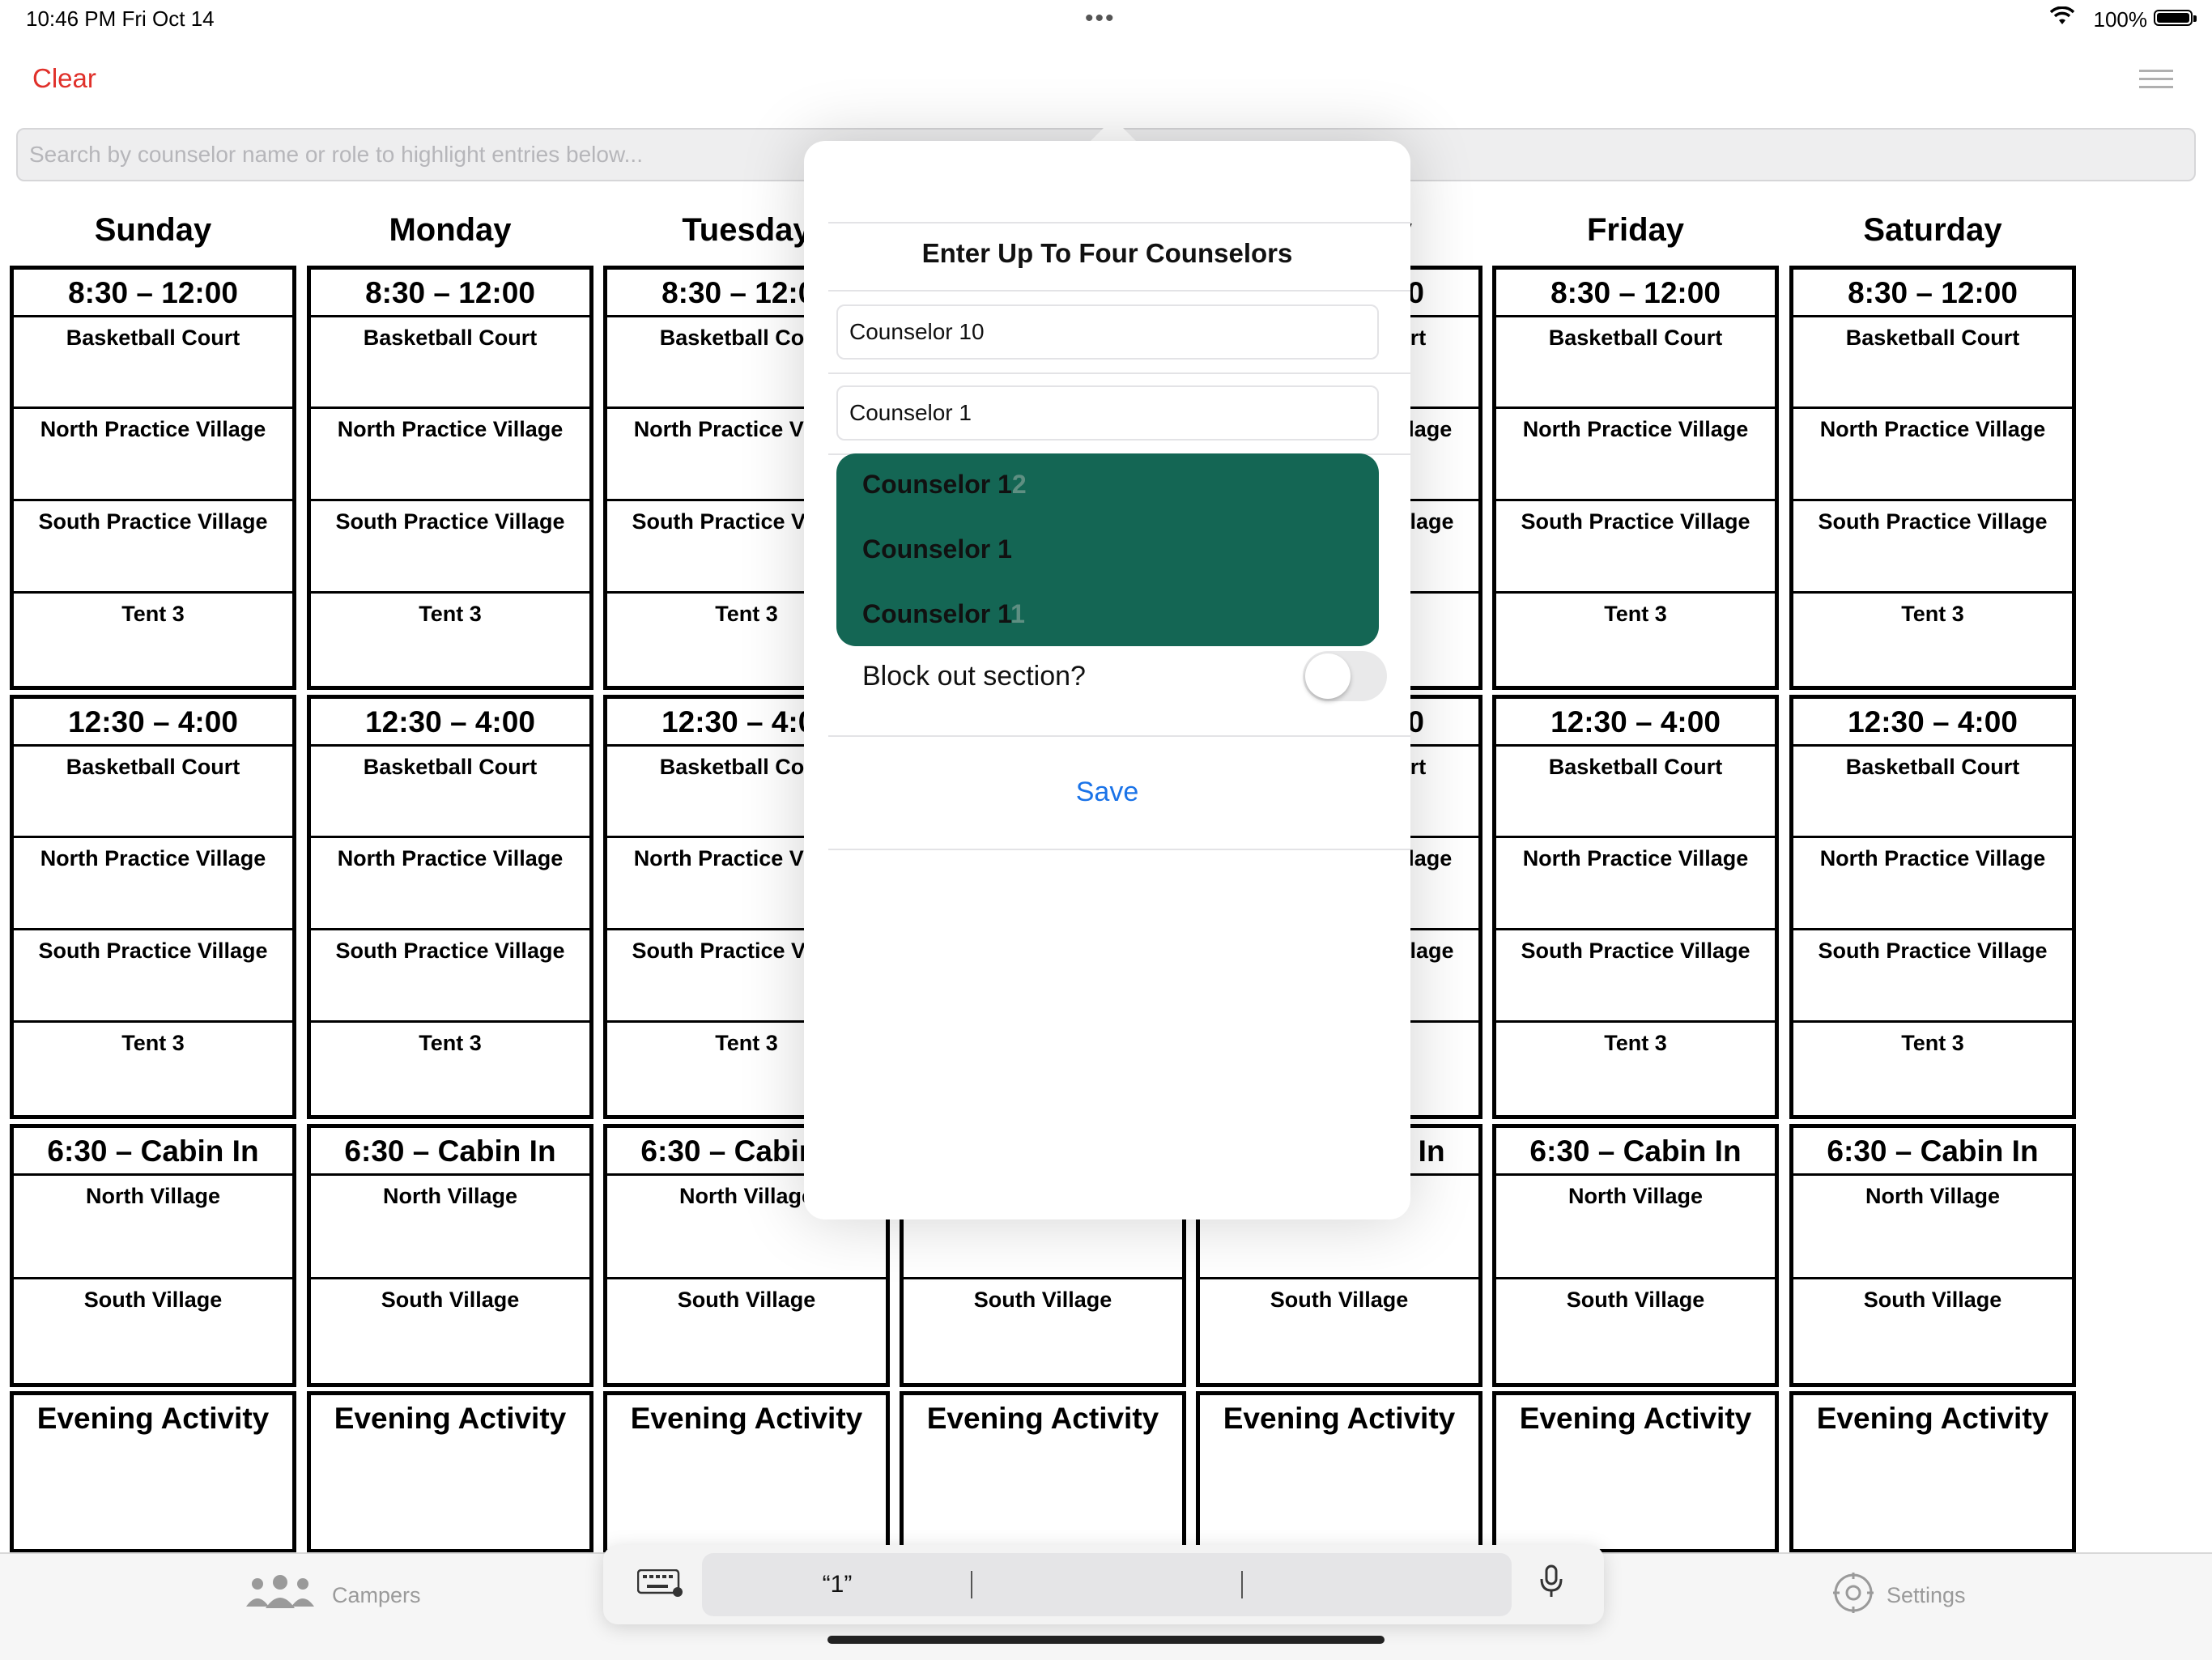 Image resolution: width=2212 pixels, height=1660 pixels. I want to click on people-icon, so click(280, 1597).